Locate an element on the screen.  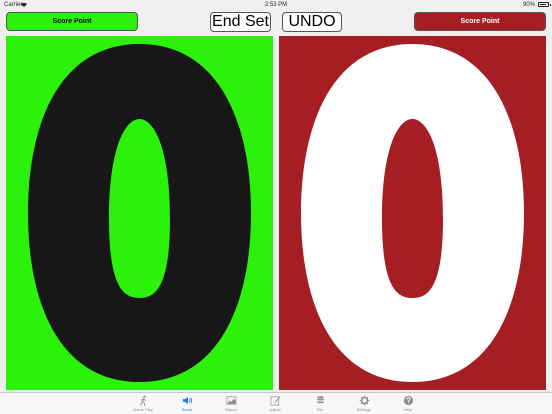
chart-icon is located at coordinates (231, 400).